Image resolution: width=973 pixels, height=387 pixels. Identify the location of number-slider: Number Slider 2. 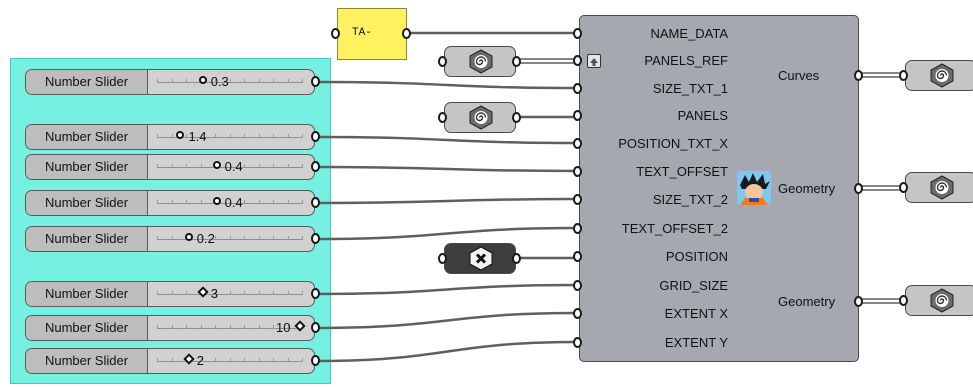
(170, 361).